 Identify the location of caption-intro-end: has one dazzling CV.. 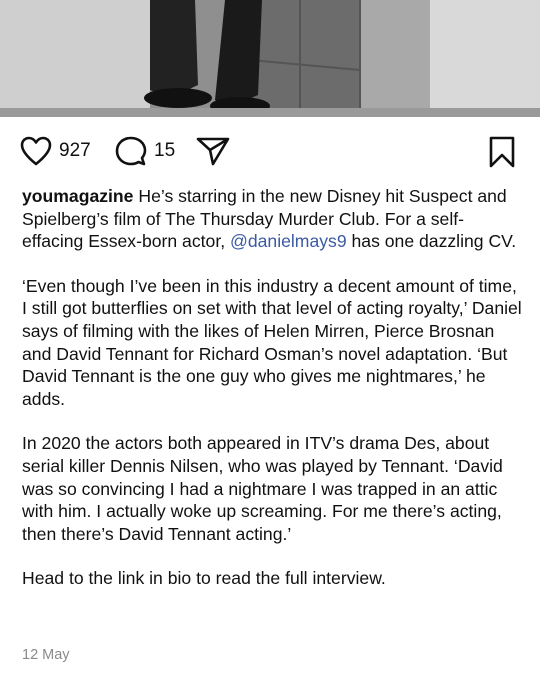
(431, 241).